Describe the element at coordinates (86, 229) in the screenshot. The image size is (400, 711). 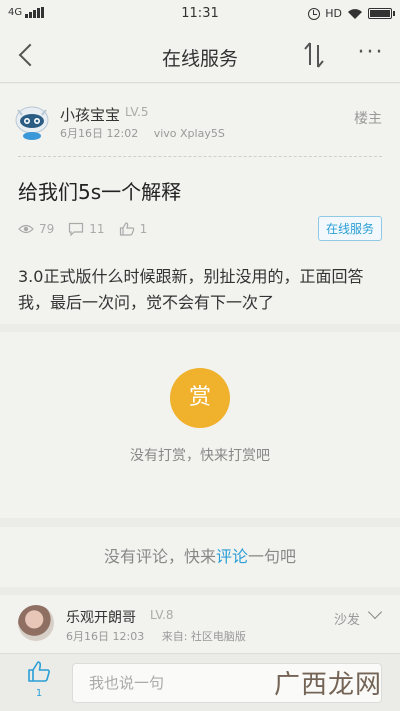
I see `comments-stat: 11` at that location.